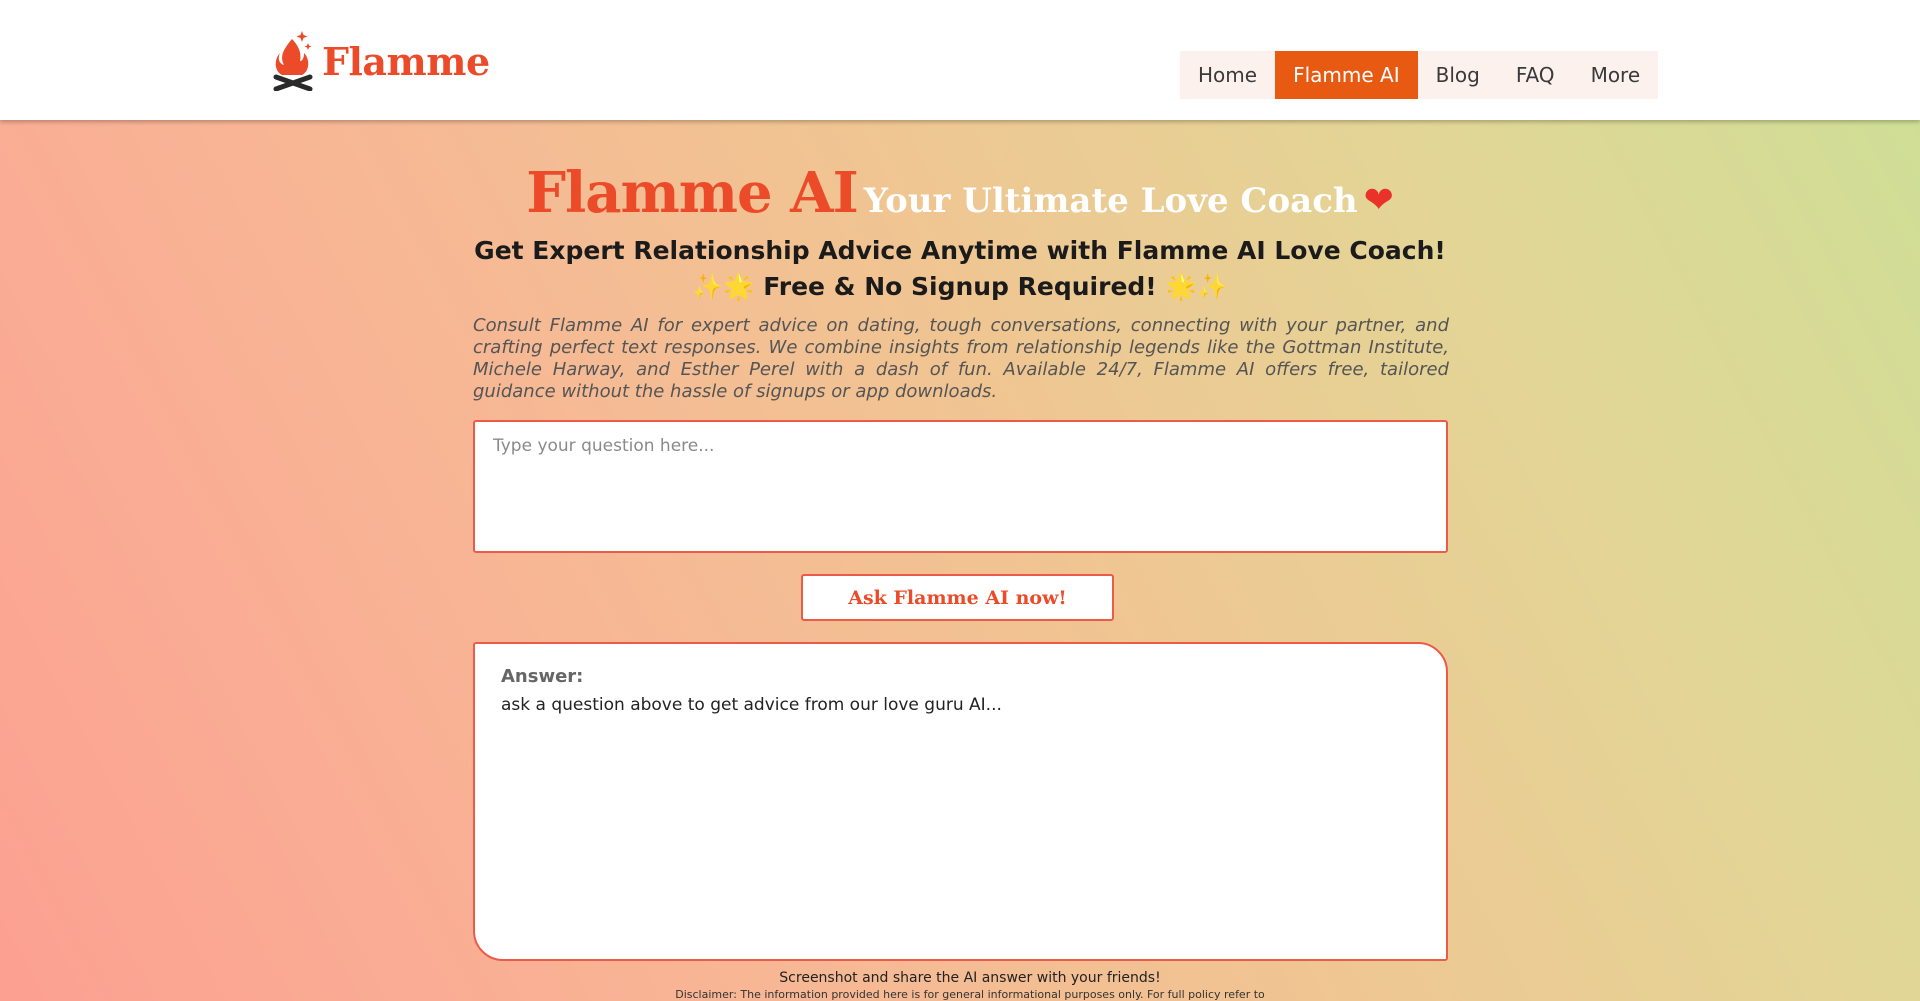 This screenshot has height=1001, width=1920. Describe the element at coordinates (692, 193) in the screenshot. I see `hero-brand: Flamme AI` at that location.